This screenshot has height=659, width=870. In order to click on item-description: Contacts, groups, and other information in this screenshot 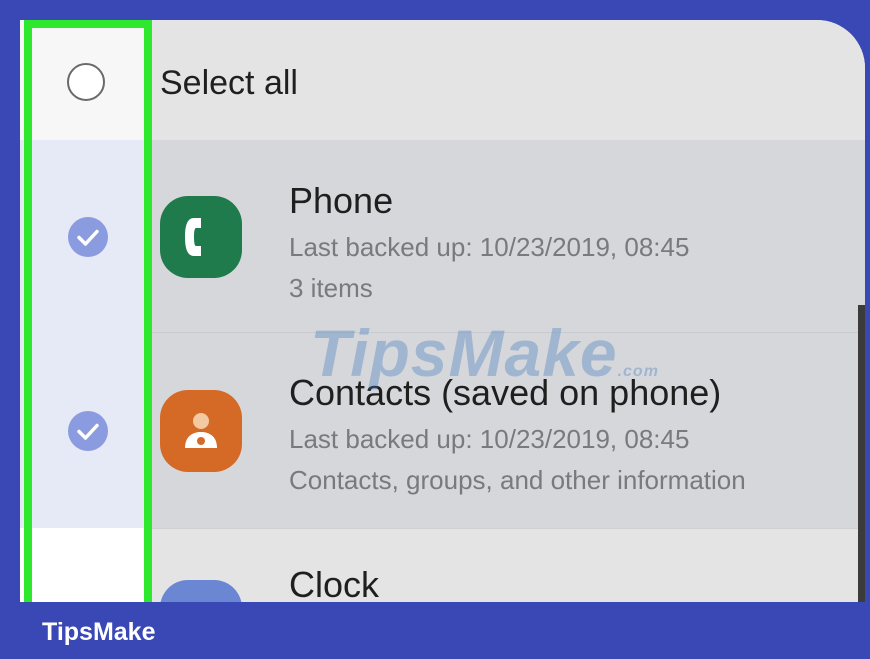, I will do `click(517, 480)`.